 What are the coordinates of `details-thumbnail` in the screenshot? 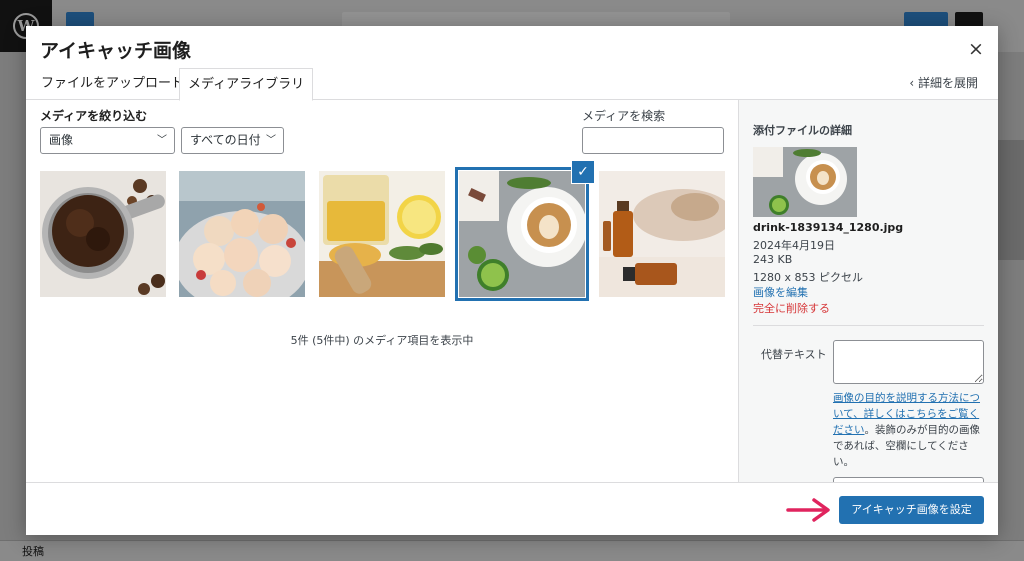 It's located at (805, 182).